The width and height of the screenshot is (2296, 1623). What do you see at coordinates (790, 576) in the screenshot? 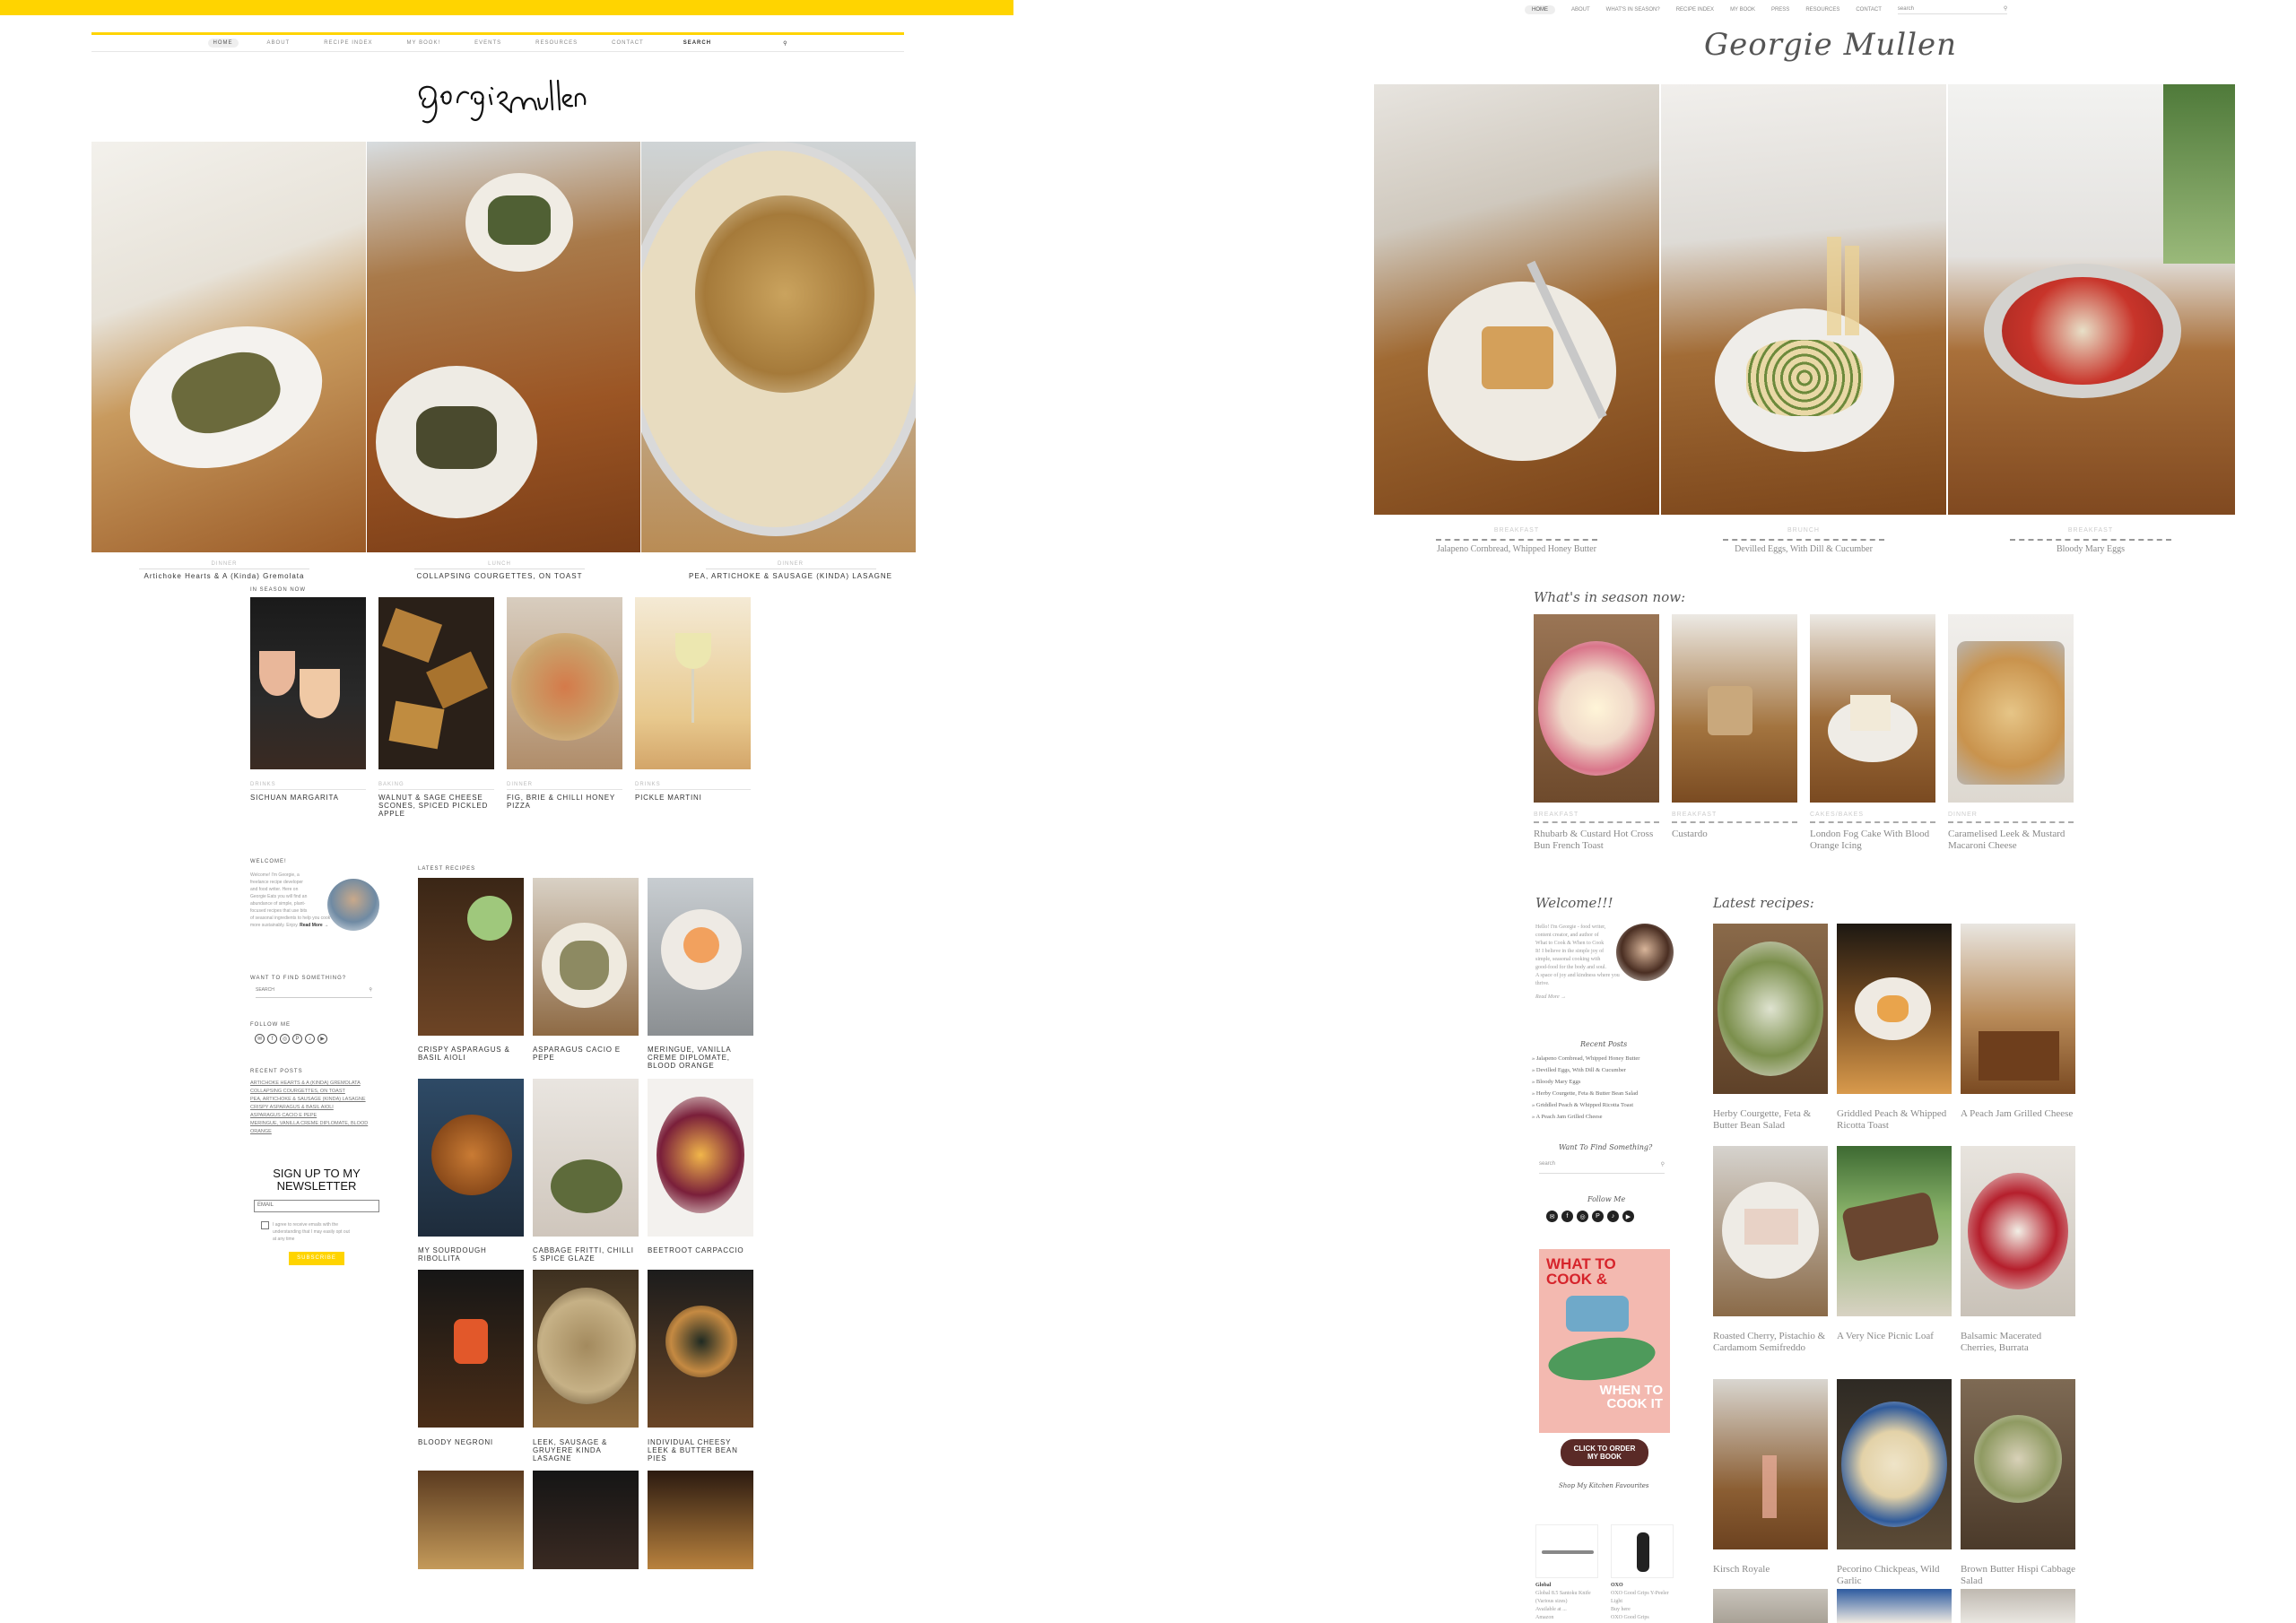
I see `hero-title: PEA, ARTICHOKE & SAUSAGE (KINDA) LASAGNE` at bounding box center [790, 576].